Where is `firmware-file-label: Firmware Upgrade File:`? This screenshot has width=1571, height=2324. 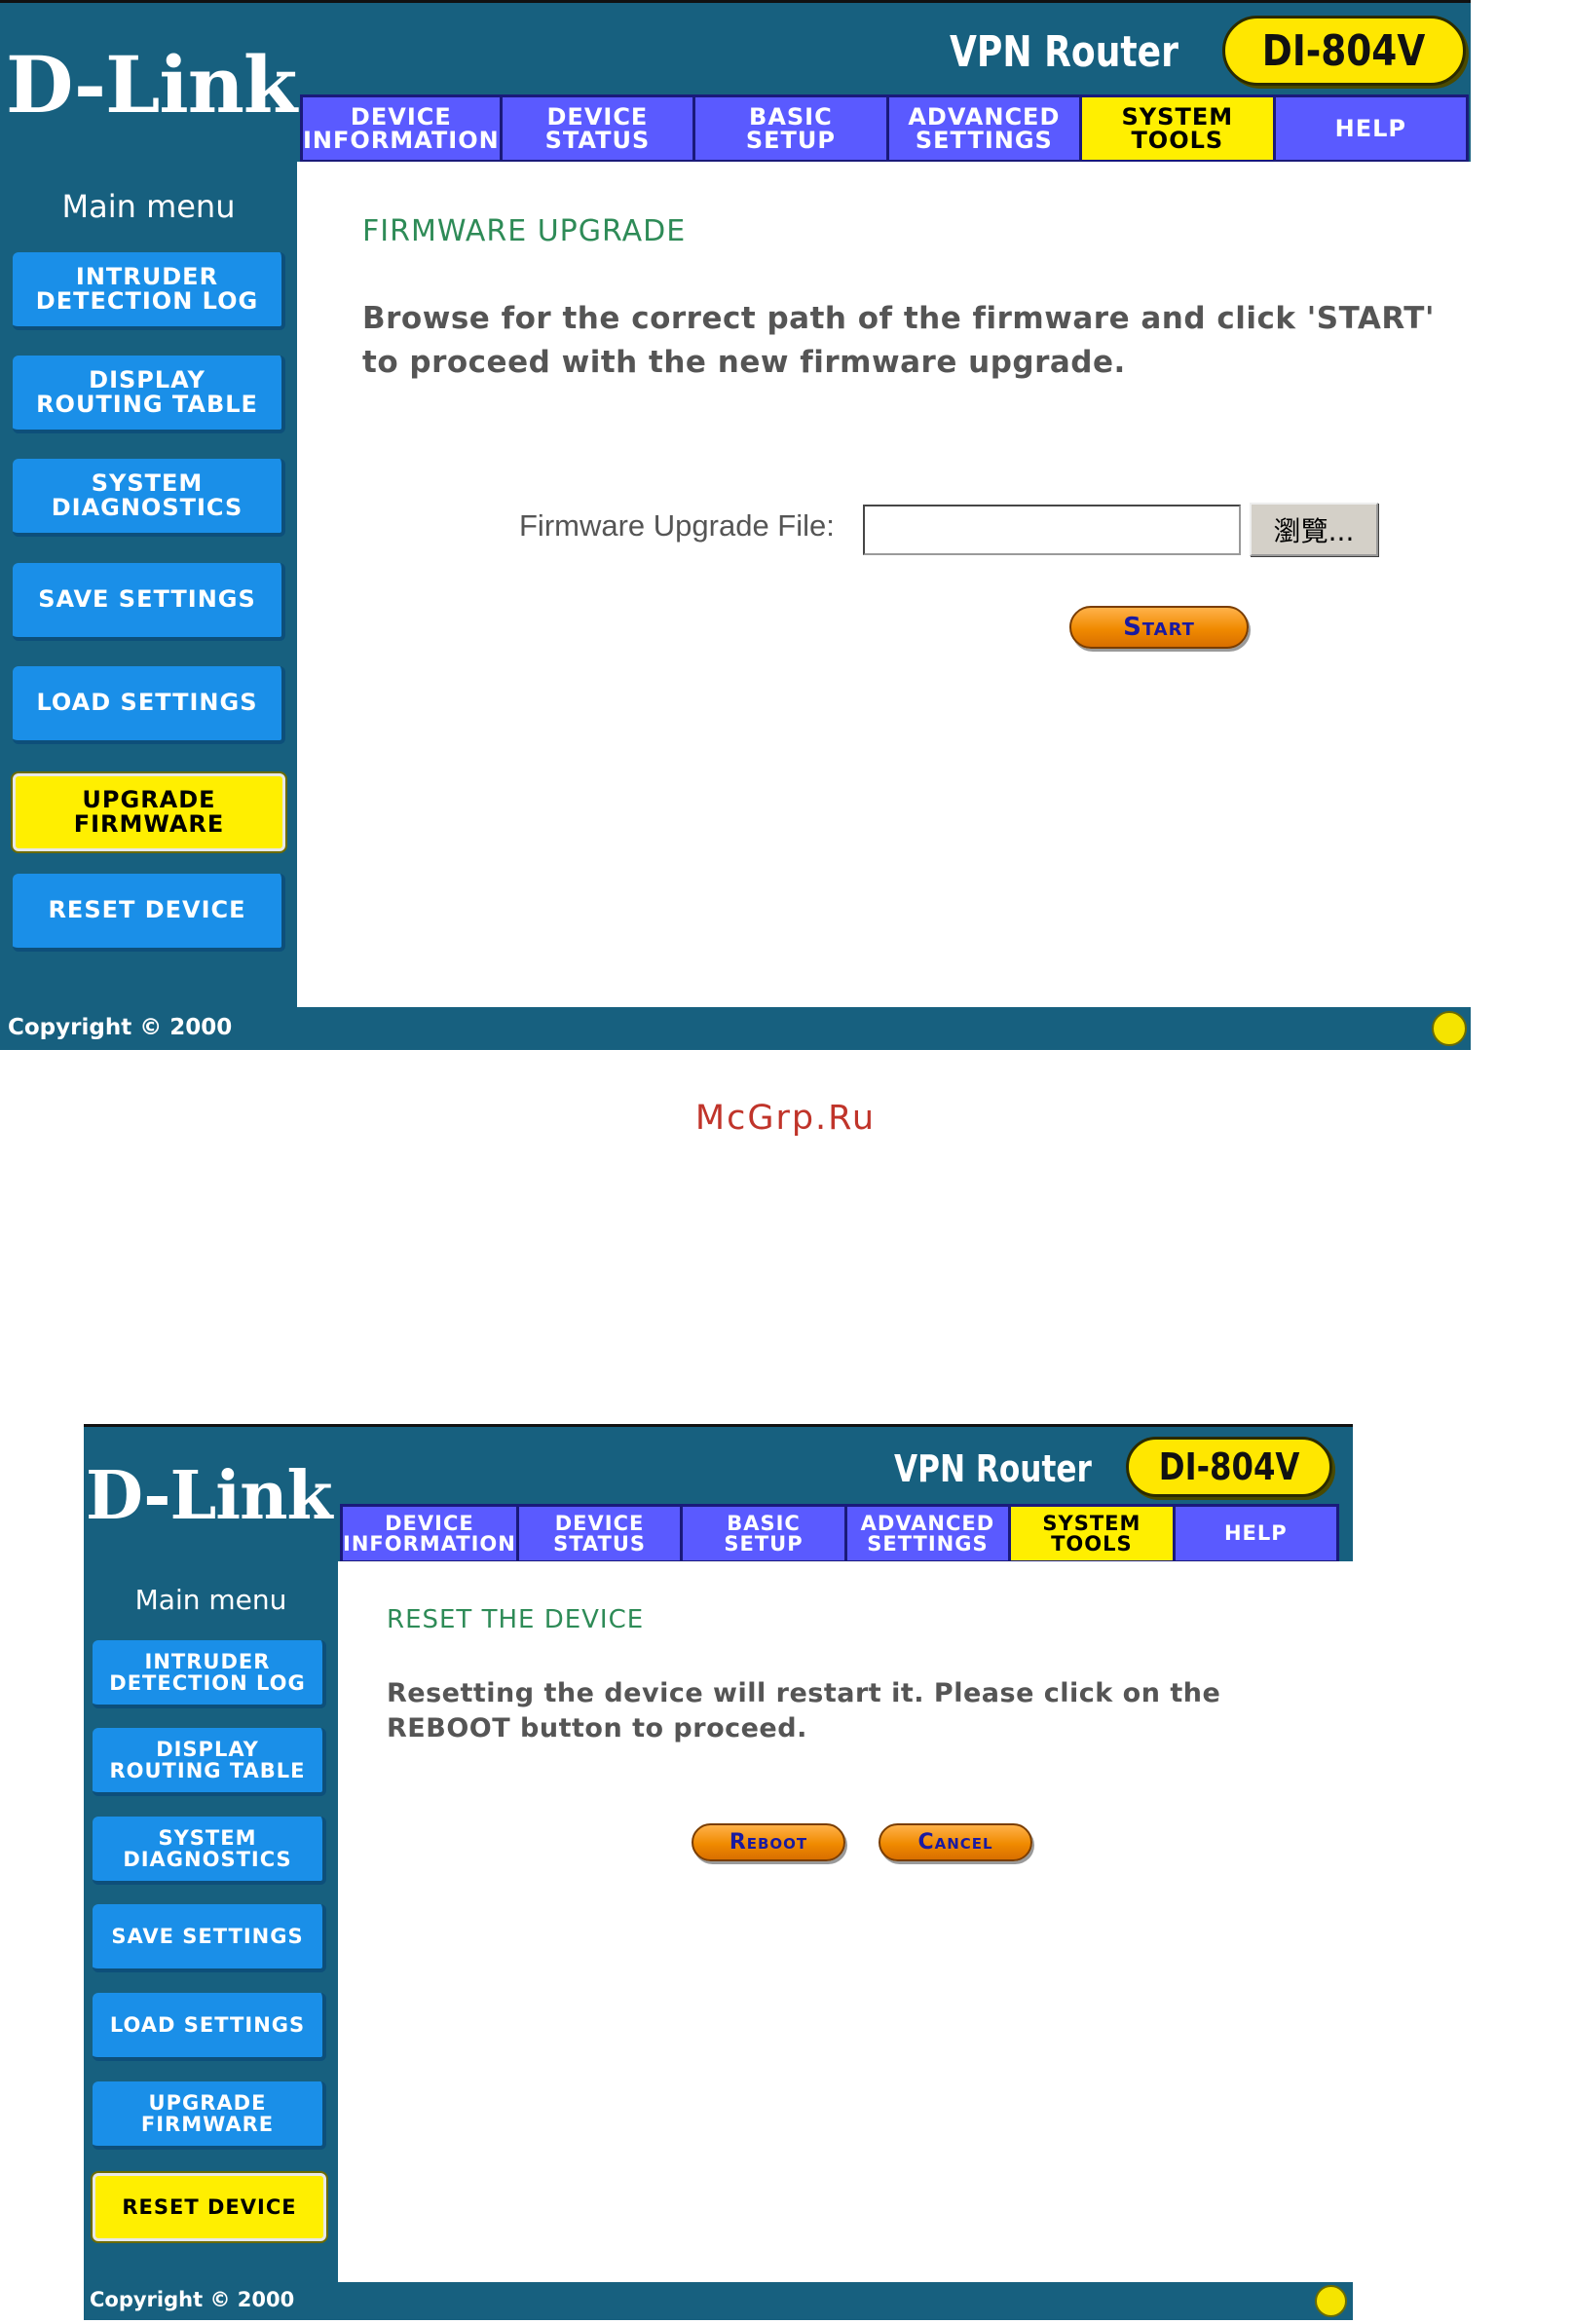 firmware-file-label: Firmware Upgrade File: is located at coordinates (677, 525).